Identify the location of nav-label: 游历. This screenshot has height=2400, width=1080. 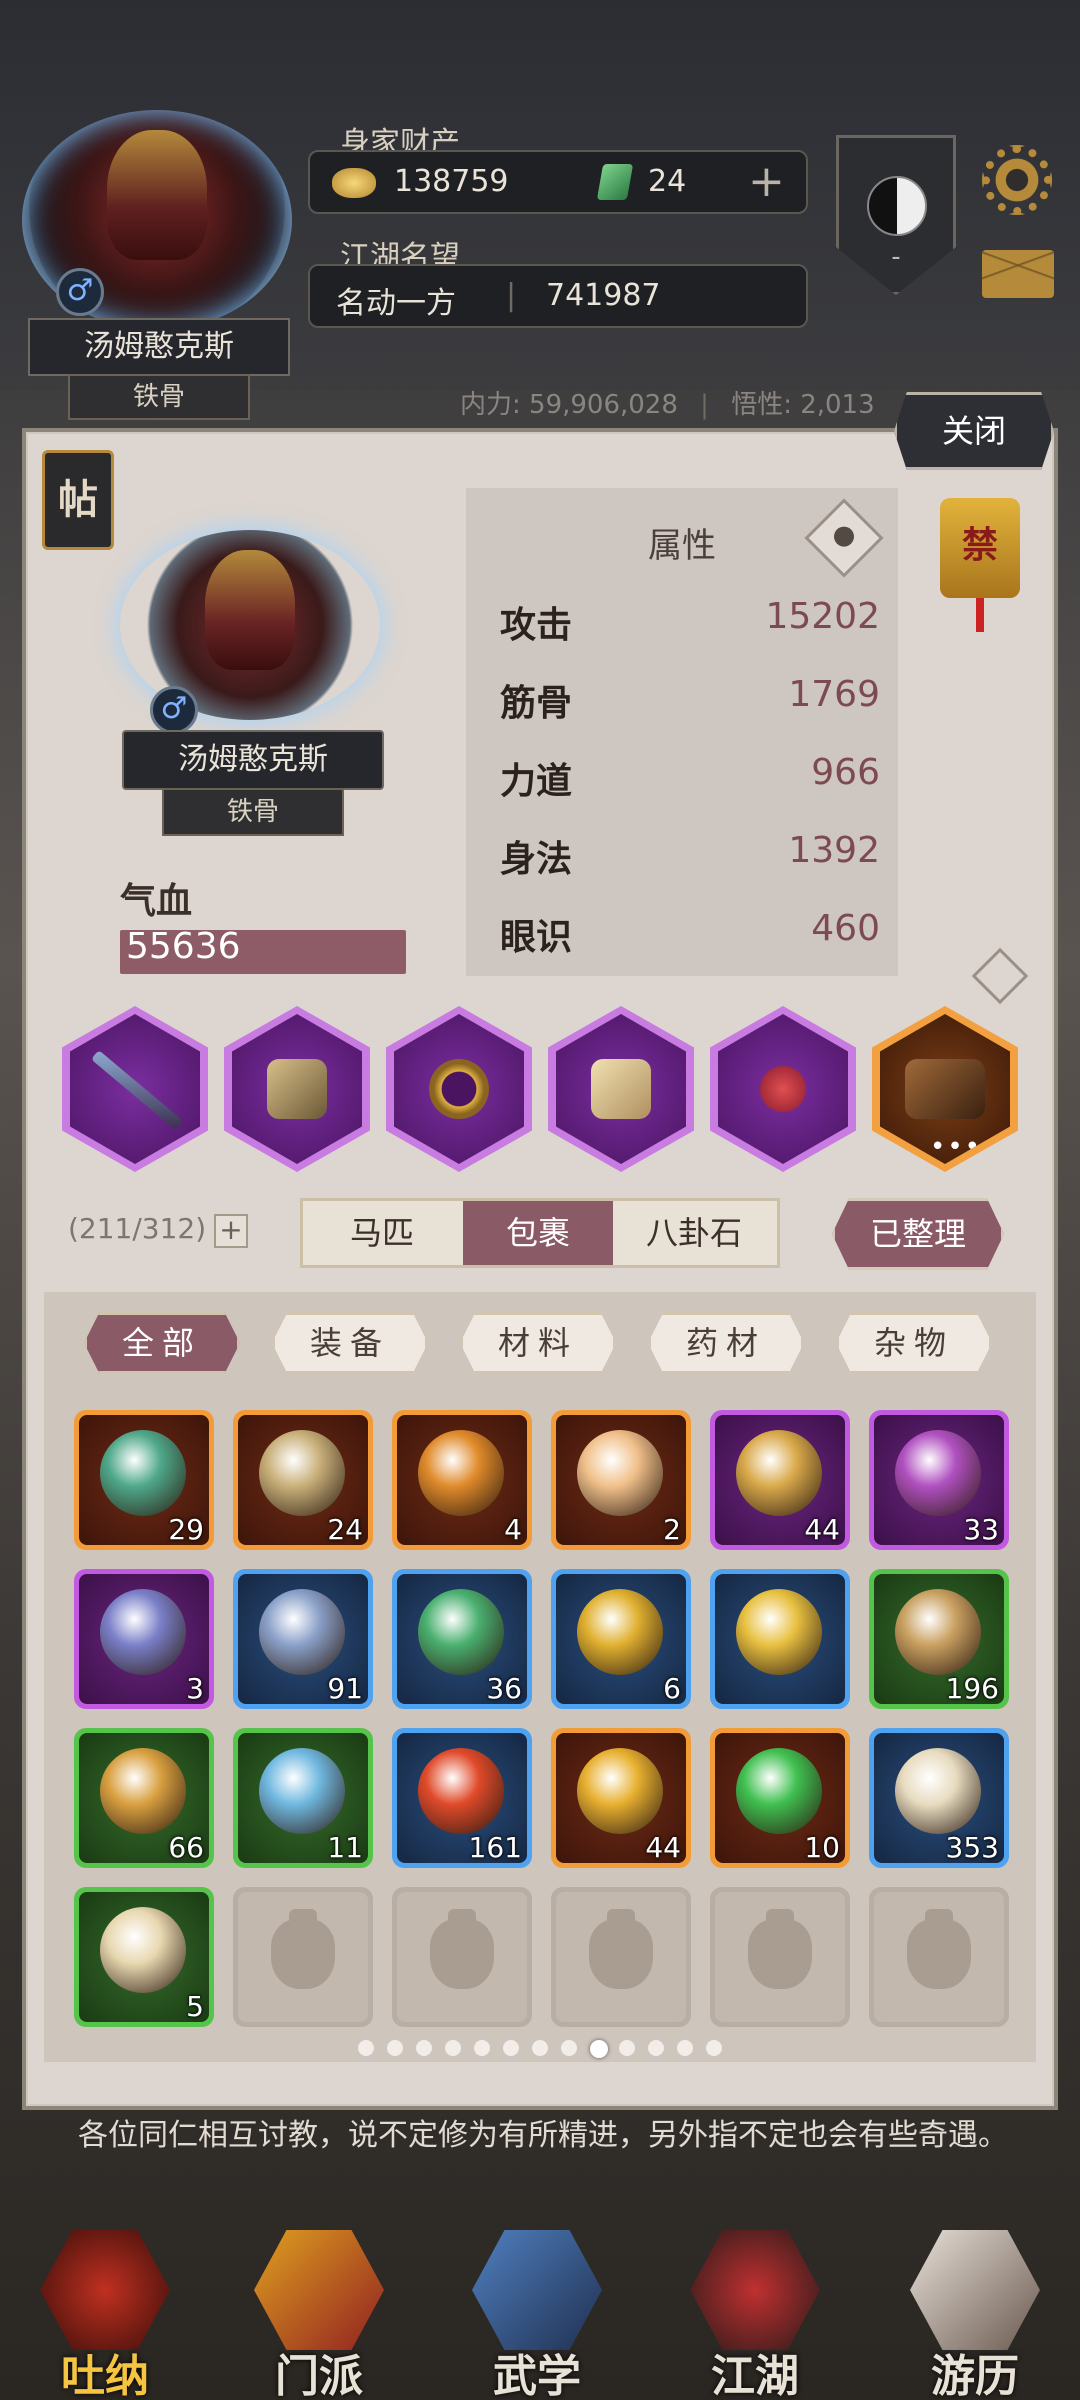
(975, 2375).